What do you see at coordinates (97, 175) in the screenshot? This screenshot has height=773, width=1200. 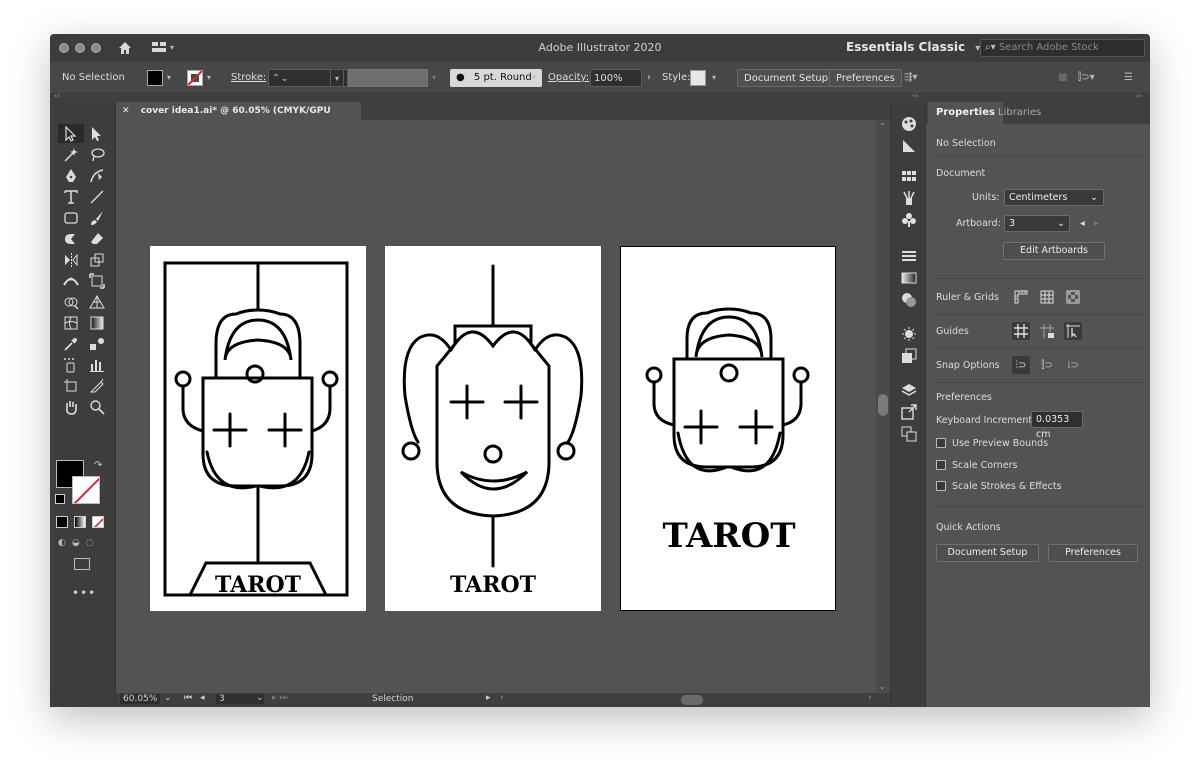 I see `curvature-tool-icon` at bounding box center [97, 175].